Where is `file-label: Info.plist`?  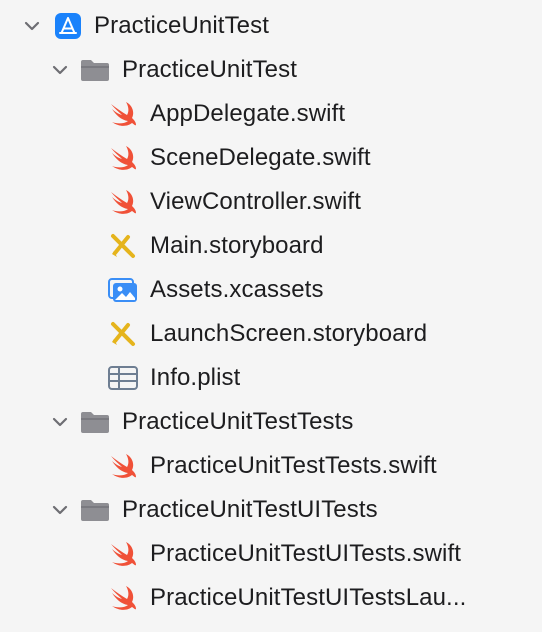
file-label: Info.plist is located at coordinates (195, 377).